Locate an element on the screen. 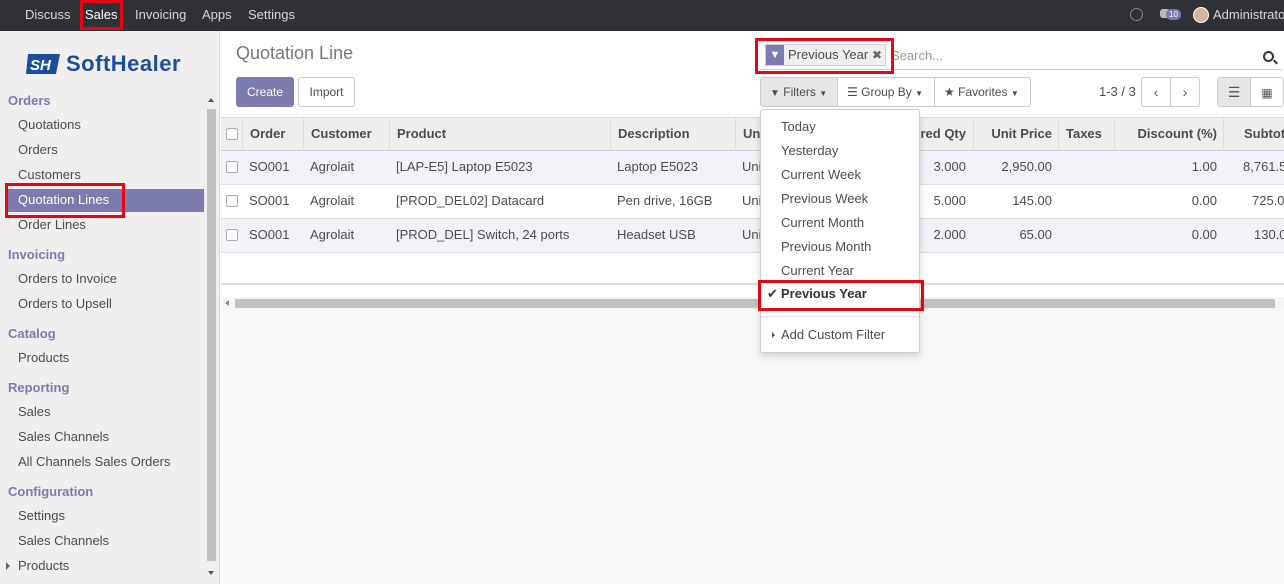 The image size is (1284, 584). horizontal-scrollbar is located at coordinates (752, 303).